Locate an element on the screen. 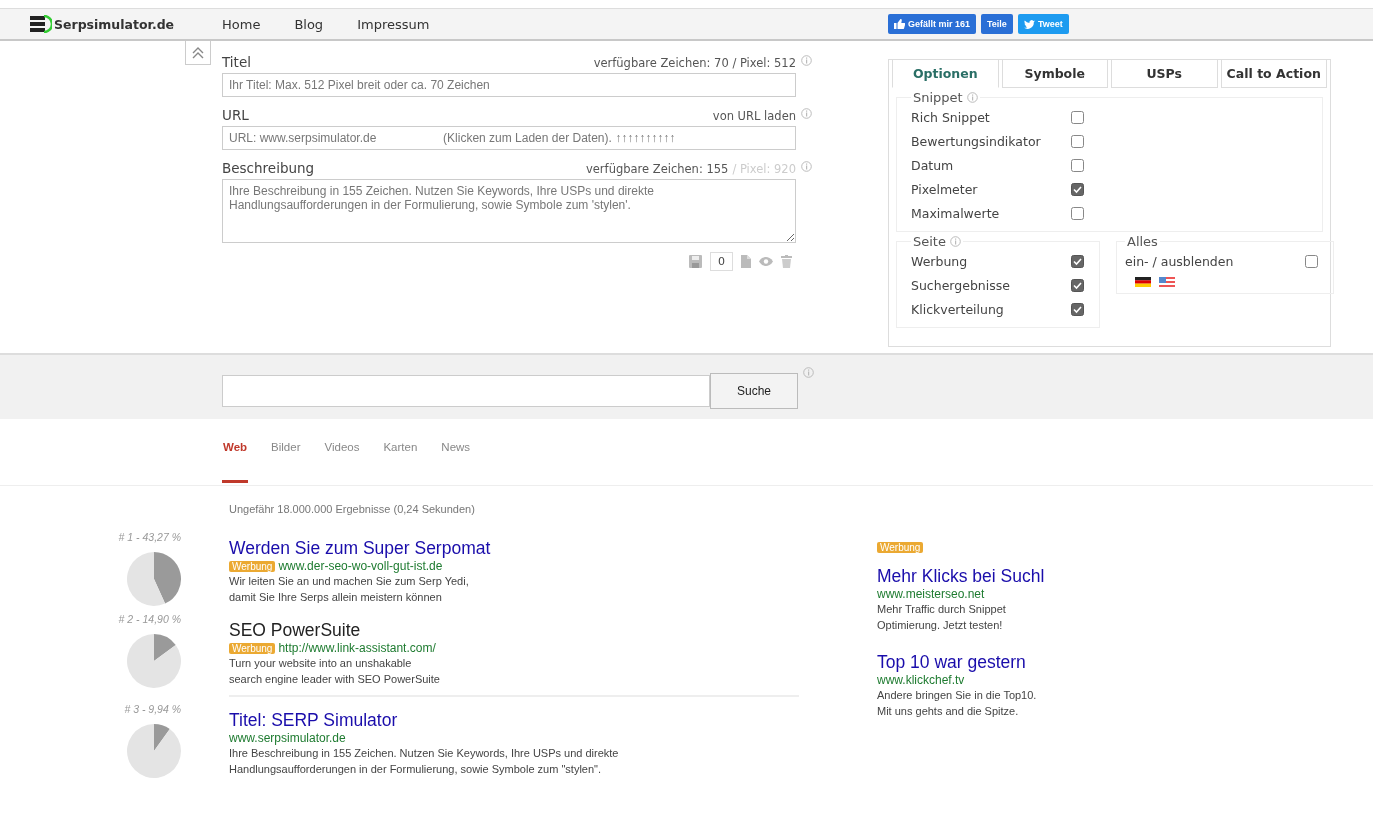 This screenshot has height=840, width=1373. field-label: URL is located at coordinates (235, 115).